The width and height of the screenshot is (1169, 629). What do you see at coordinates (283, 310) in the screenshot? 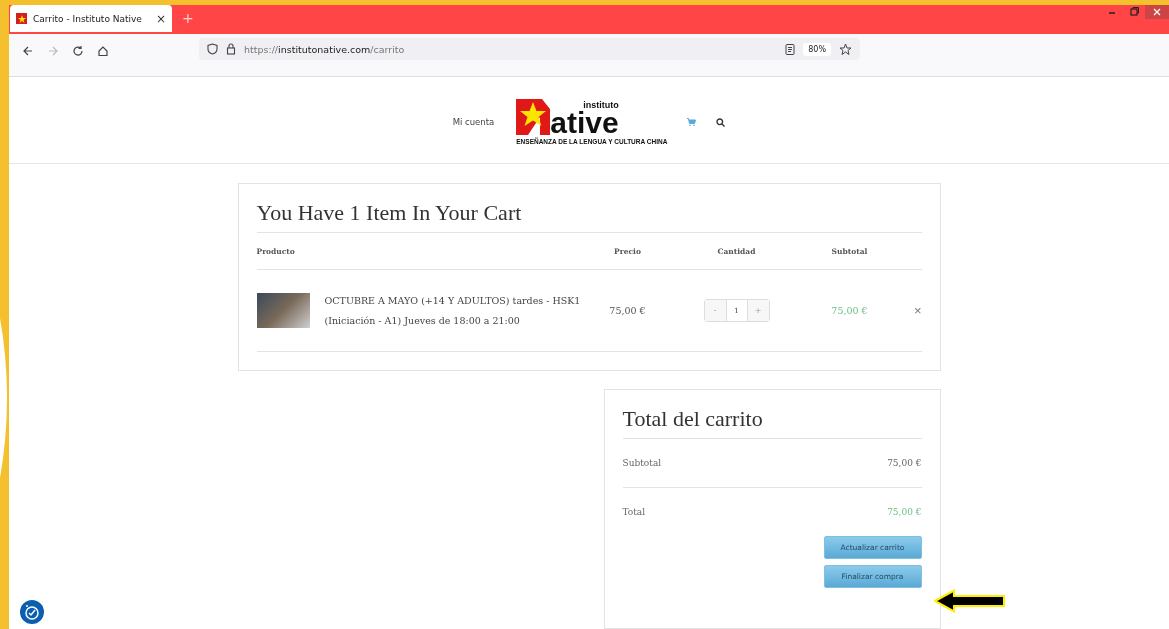
I see `photo-placeholder` at bounding box center [283, 310].